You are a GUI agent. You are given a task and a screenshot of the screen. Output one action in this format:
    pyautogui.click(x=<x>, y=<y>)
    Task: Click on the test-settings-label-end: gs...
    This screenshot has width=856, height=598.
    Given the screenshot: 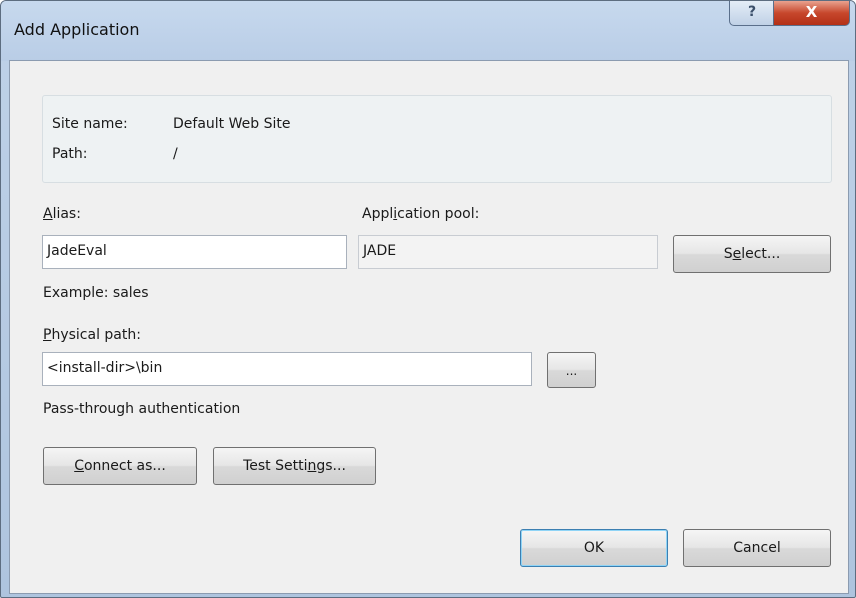 What is the action you would take?
    pyautogui.click(x=331, y=466)
    